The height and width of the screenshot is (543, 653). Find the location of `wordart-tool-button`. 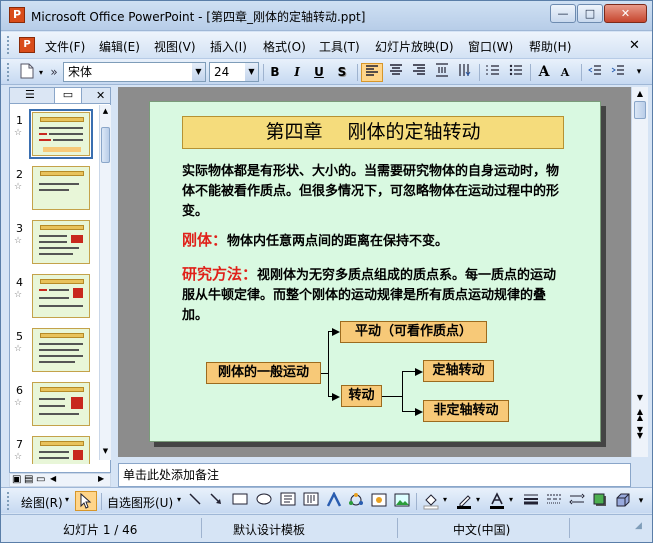

wordart-tool-button is located at coordinates (334, 501).